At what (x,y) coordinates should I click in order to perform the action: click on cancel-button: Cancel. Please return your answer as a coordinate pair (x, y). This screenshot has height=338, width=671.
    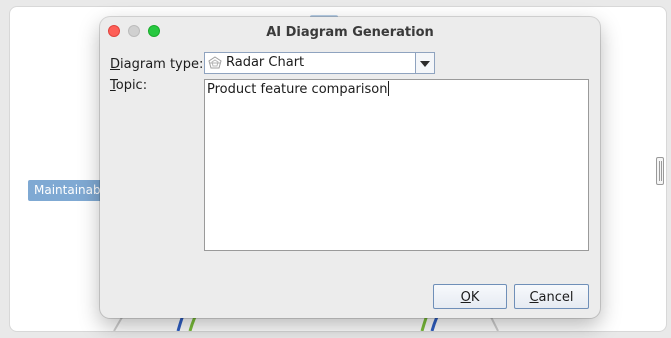
    Looking at the image, I should click on (551, 296).